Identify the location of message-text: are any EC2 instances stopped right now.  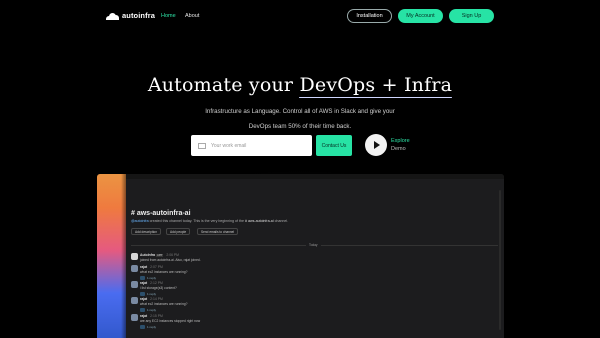
(170, 321).